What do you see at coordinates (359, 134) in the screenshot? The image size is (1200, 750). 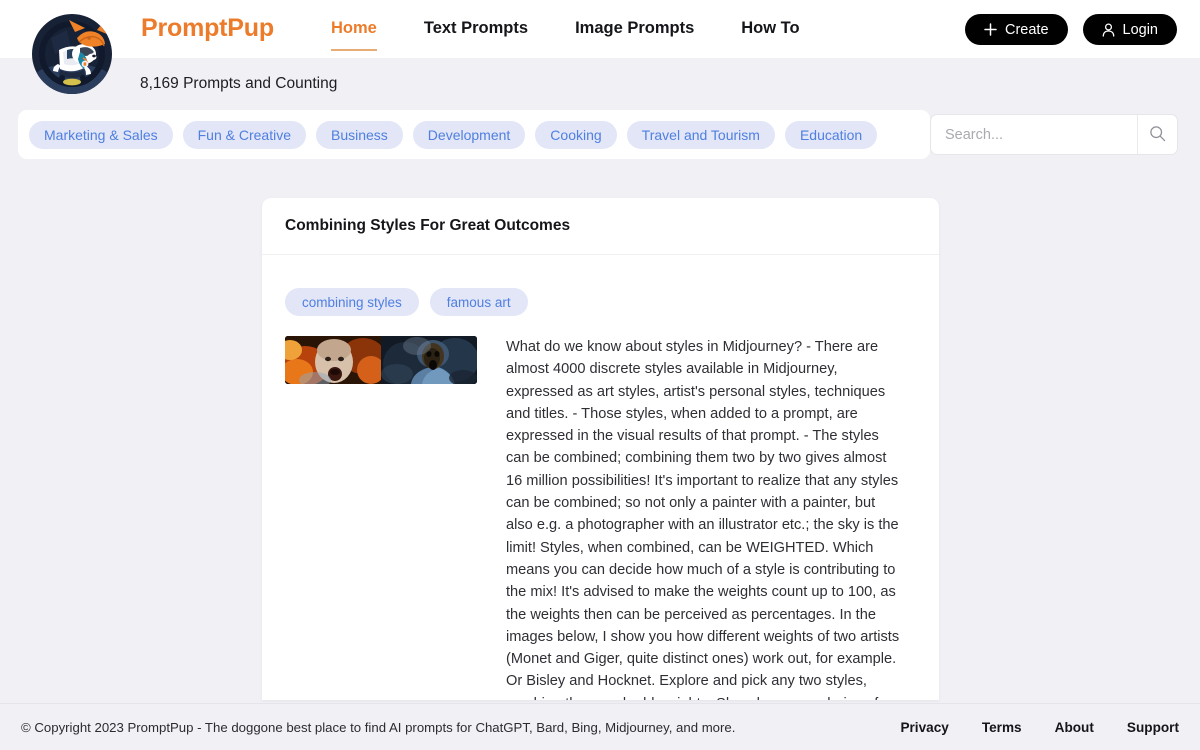 I see `category-chip-business: Business` at bounding box center [359, 134].